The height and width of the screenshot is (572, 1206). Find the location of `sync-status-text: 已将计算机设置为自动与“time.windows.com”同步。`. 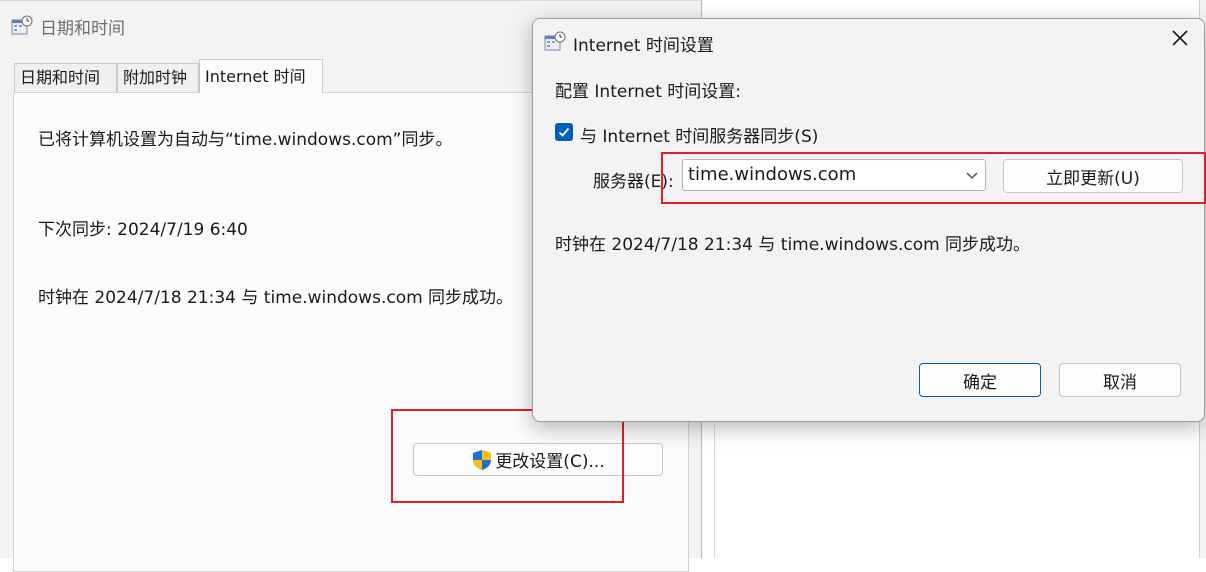

sync-status-text: 已将计算机设置为自动与“time.windows.com”同步。 is located at coordinates (245, 140).